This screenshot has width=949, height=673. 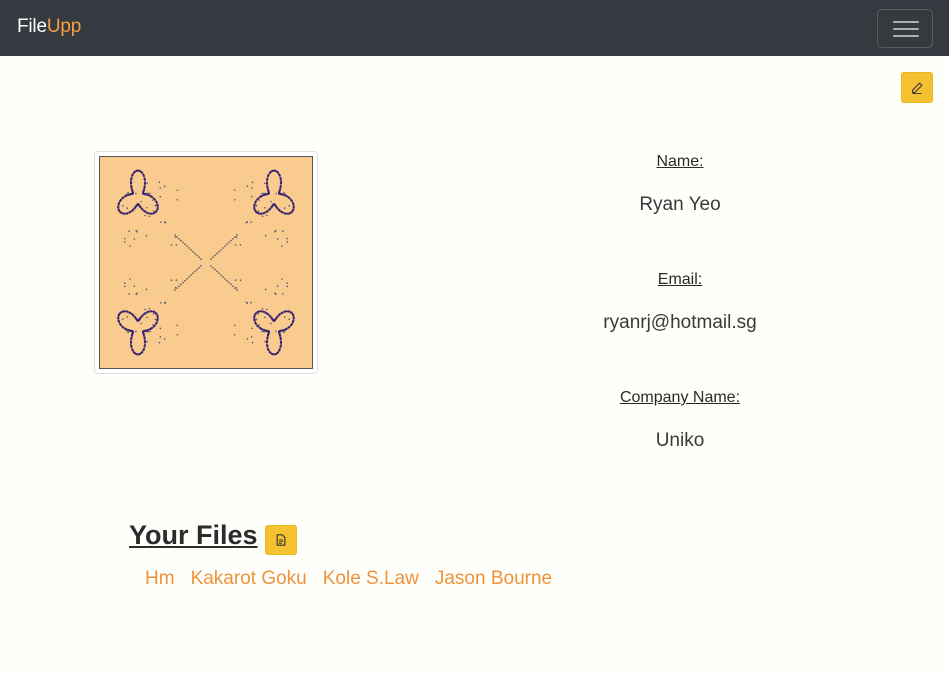 I want to click on files-button, so click(x=281, y=540).